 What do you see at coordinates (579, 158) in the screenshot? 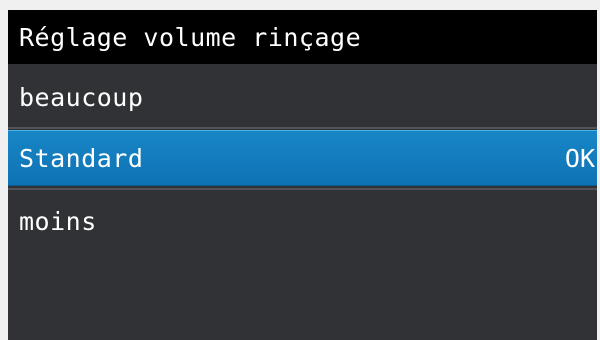
I see `selected-ok-tag: OK` at bounding box center [579, 158].